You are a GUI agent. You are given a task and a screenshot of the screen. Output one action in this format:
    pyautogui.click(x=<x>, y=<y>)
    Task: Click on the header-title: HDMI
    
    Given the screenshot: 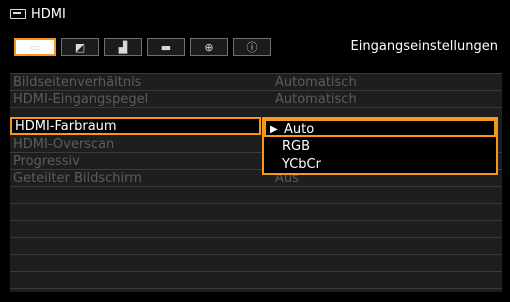 What is the action you would take?
    pyautogui.click(x=48, y=14)
    